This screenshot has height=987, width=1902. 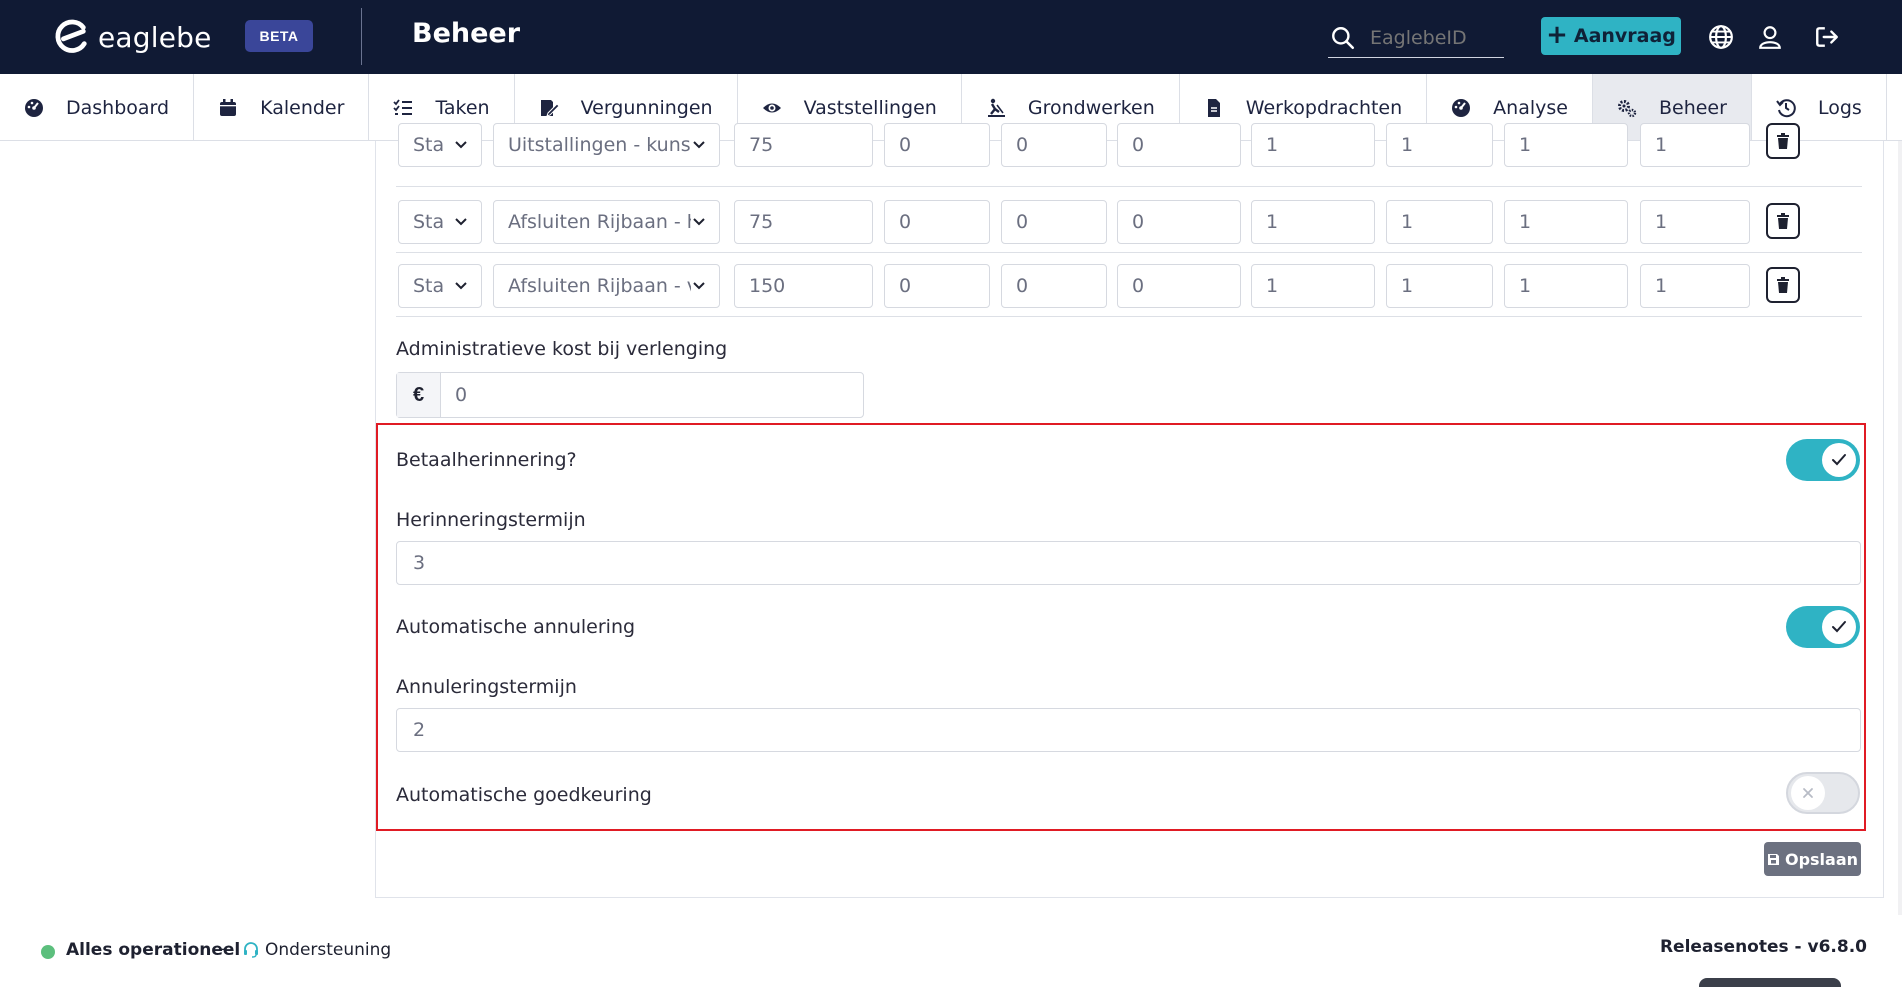 What do you see at coordinates (328, 950) in the screenshot?
I see `support-label: Ondersteuning` at bounding box center [328, 950].